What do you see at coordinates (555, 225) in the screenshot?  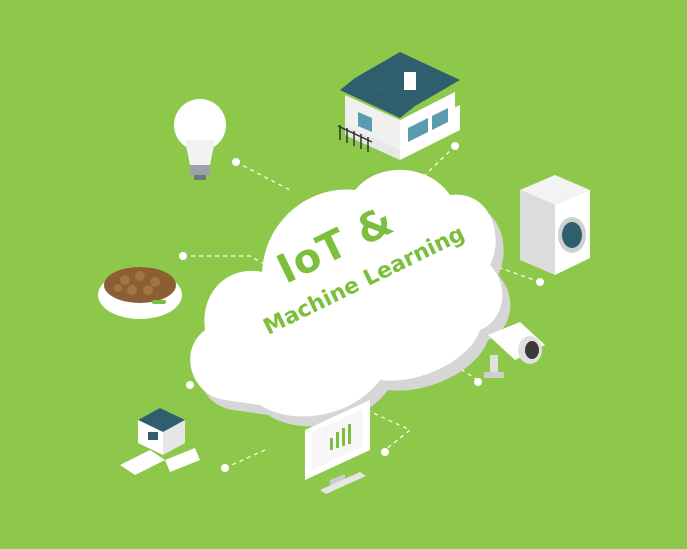 I see `washing-machine-icon` at bounding box center [555, 225].